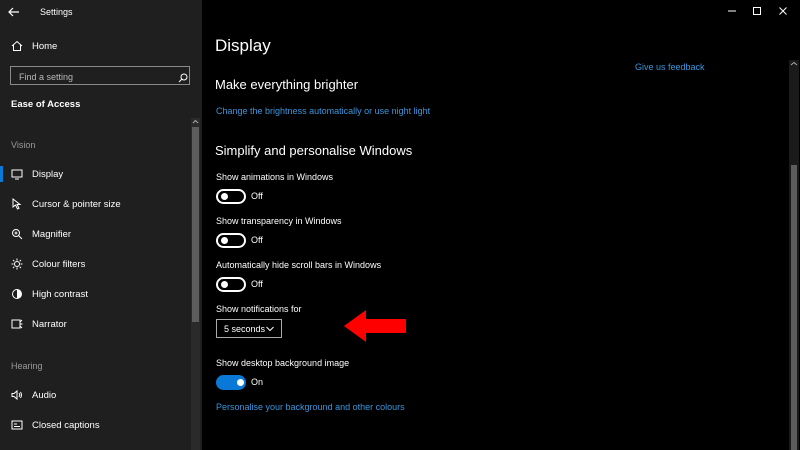 The height and width of the screenshot is (450, 800). What do you see at coordinates (95, 395) in the screenshot?
I see `sidebar-item-audio: Audio` at bounding box center [95, 395].